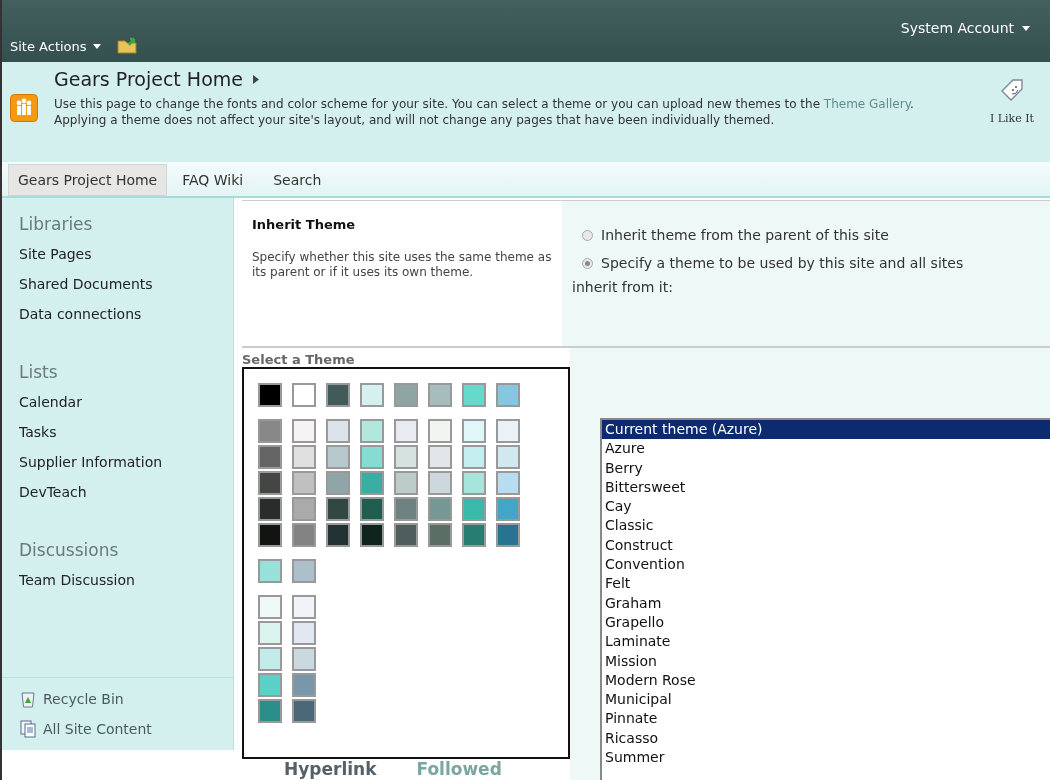 This screenshot has height=780, width=1050. I want to click on sidebar-heading: Discussions, so click(126, 550).